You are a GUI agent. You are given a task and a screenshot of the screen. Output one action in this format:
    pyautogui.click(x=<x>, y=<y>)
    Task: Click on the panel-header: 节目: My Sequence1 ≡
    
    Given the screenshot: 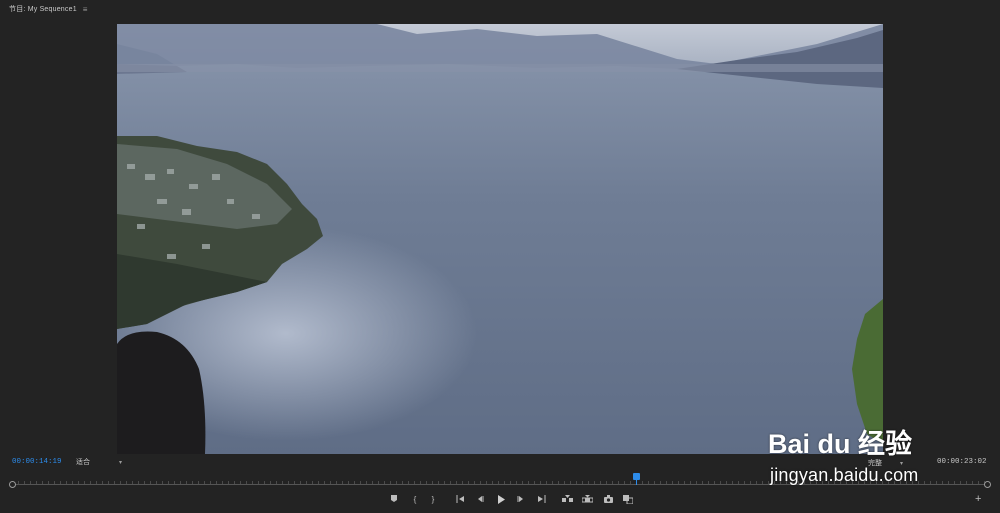 What is the action you would take?
    pyautogui.click(x=500, y=9)
    